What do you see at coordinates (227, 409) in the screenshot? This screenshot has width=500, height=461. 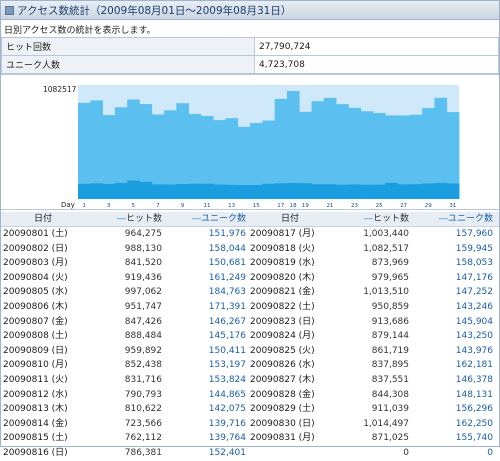 I see `row-unique: 142,075` at bounding box center [227, 409].